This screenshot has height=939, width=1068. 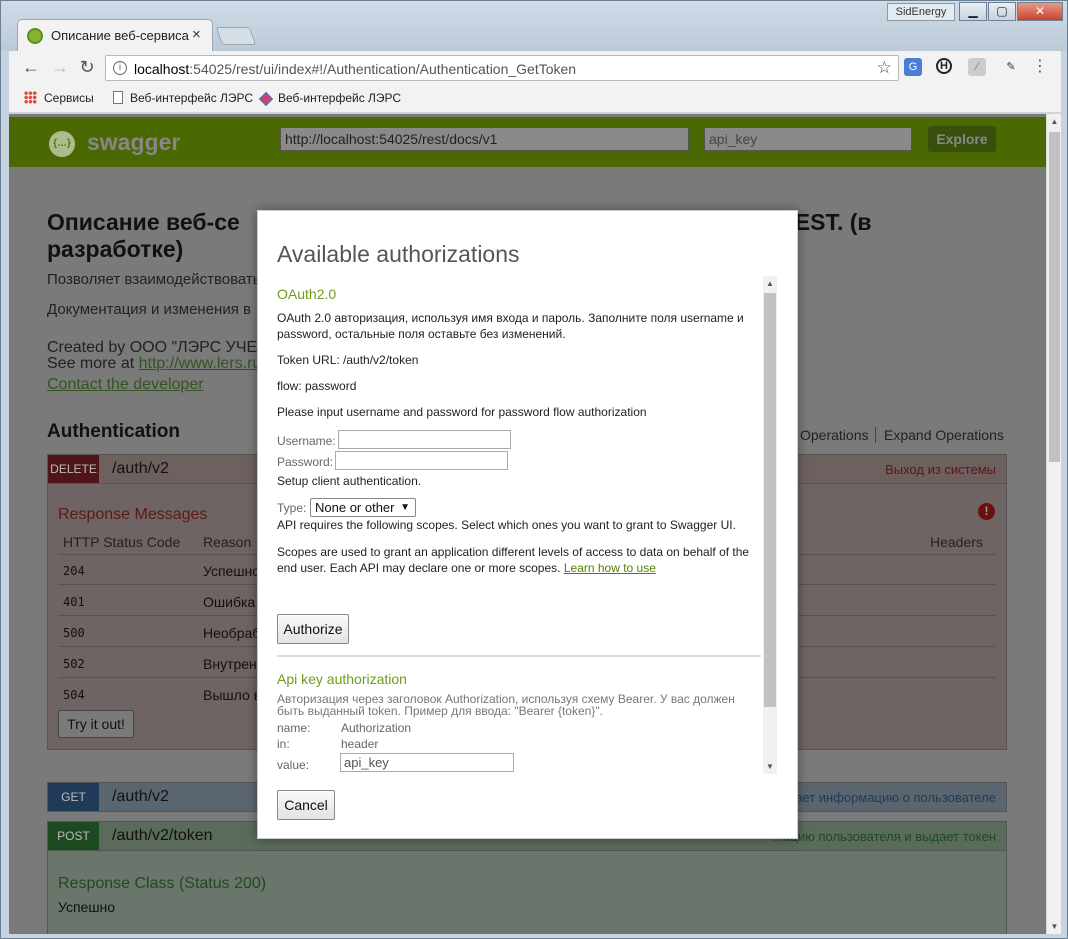 What do you see at coordinates (1053, 524) in the screenshot?
I see `page-scrollbar: ▲ ▼` at bounding box center [1053, 524].